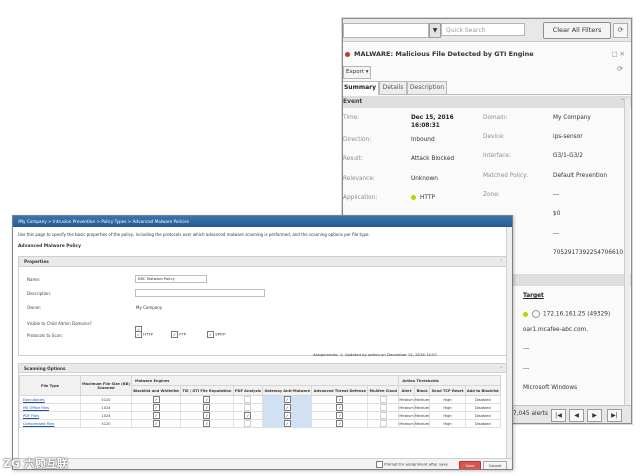 The image size is (640, 476). What do you see at coordinates (435, 30) in the screenshot?
I see `chevron-down-icon: ▼` at bounding box center [435, 30].